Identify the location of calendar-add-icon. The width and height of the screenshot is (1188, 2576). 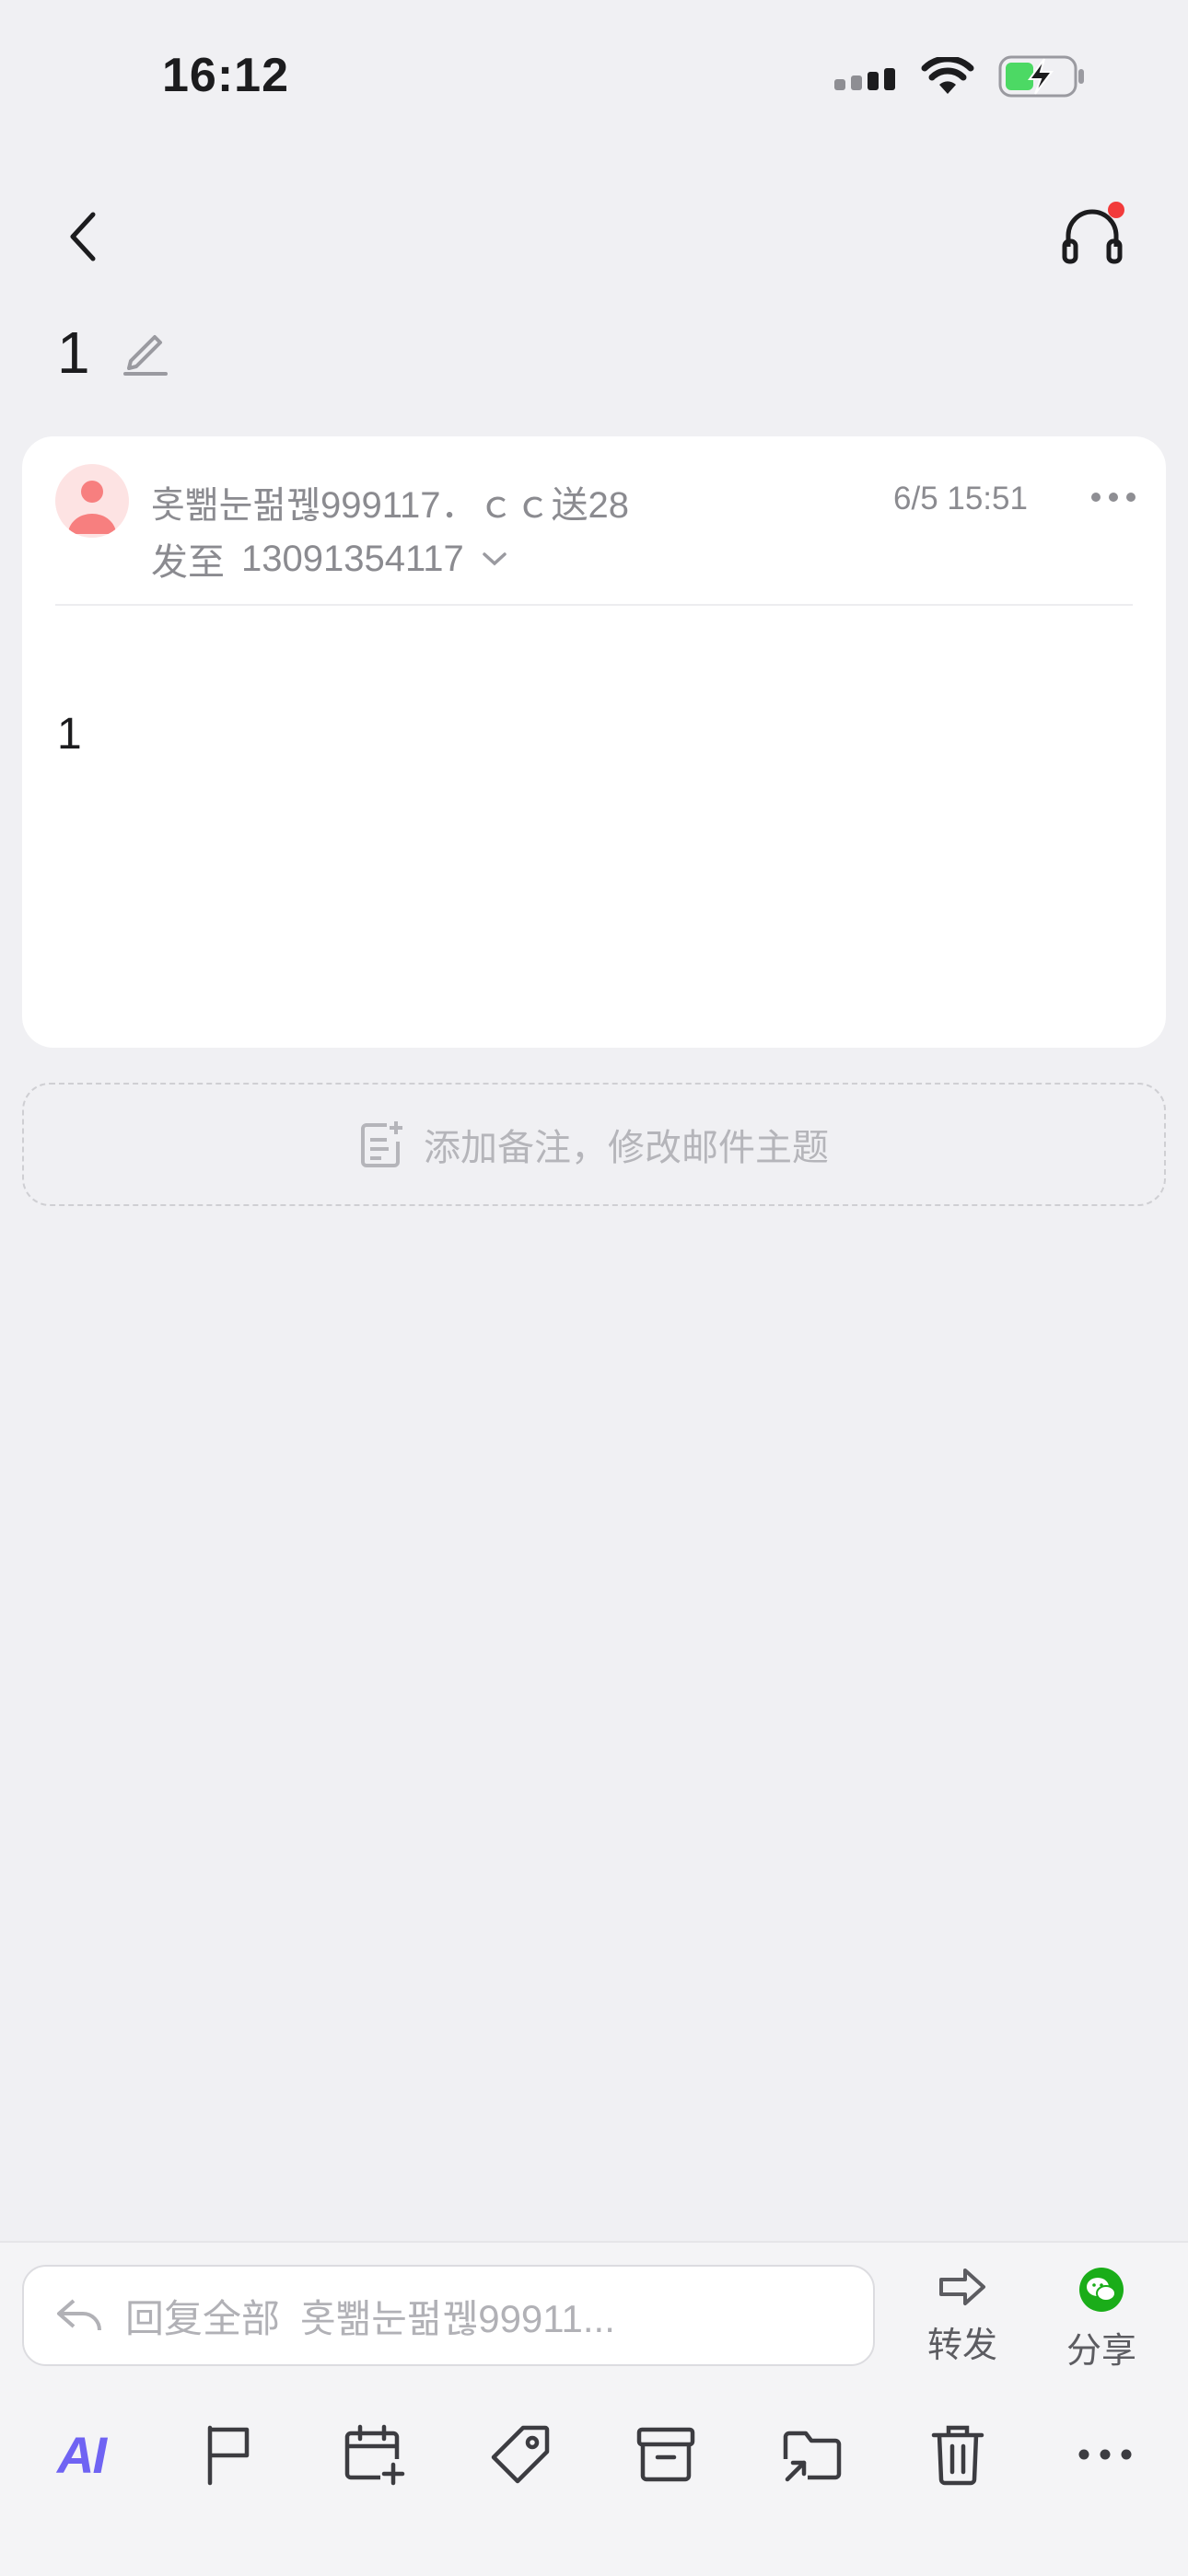
(374, 2455).